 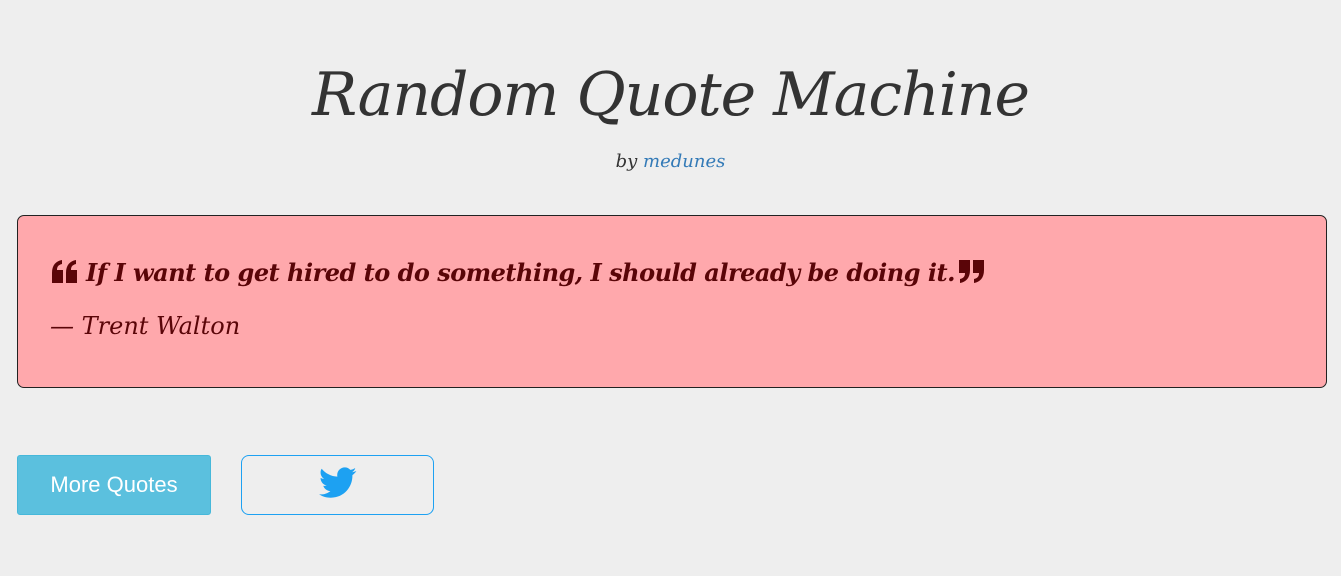 I want to click on more-quotes-button: More Quotes, so click(x=114, y=485).